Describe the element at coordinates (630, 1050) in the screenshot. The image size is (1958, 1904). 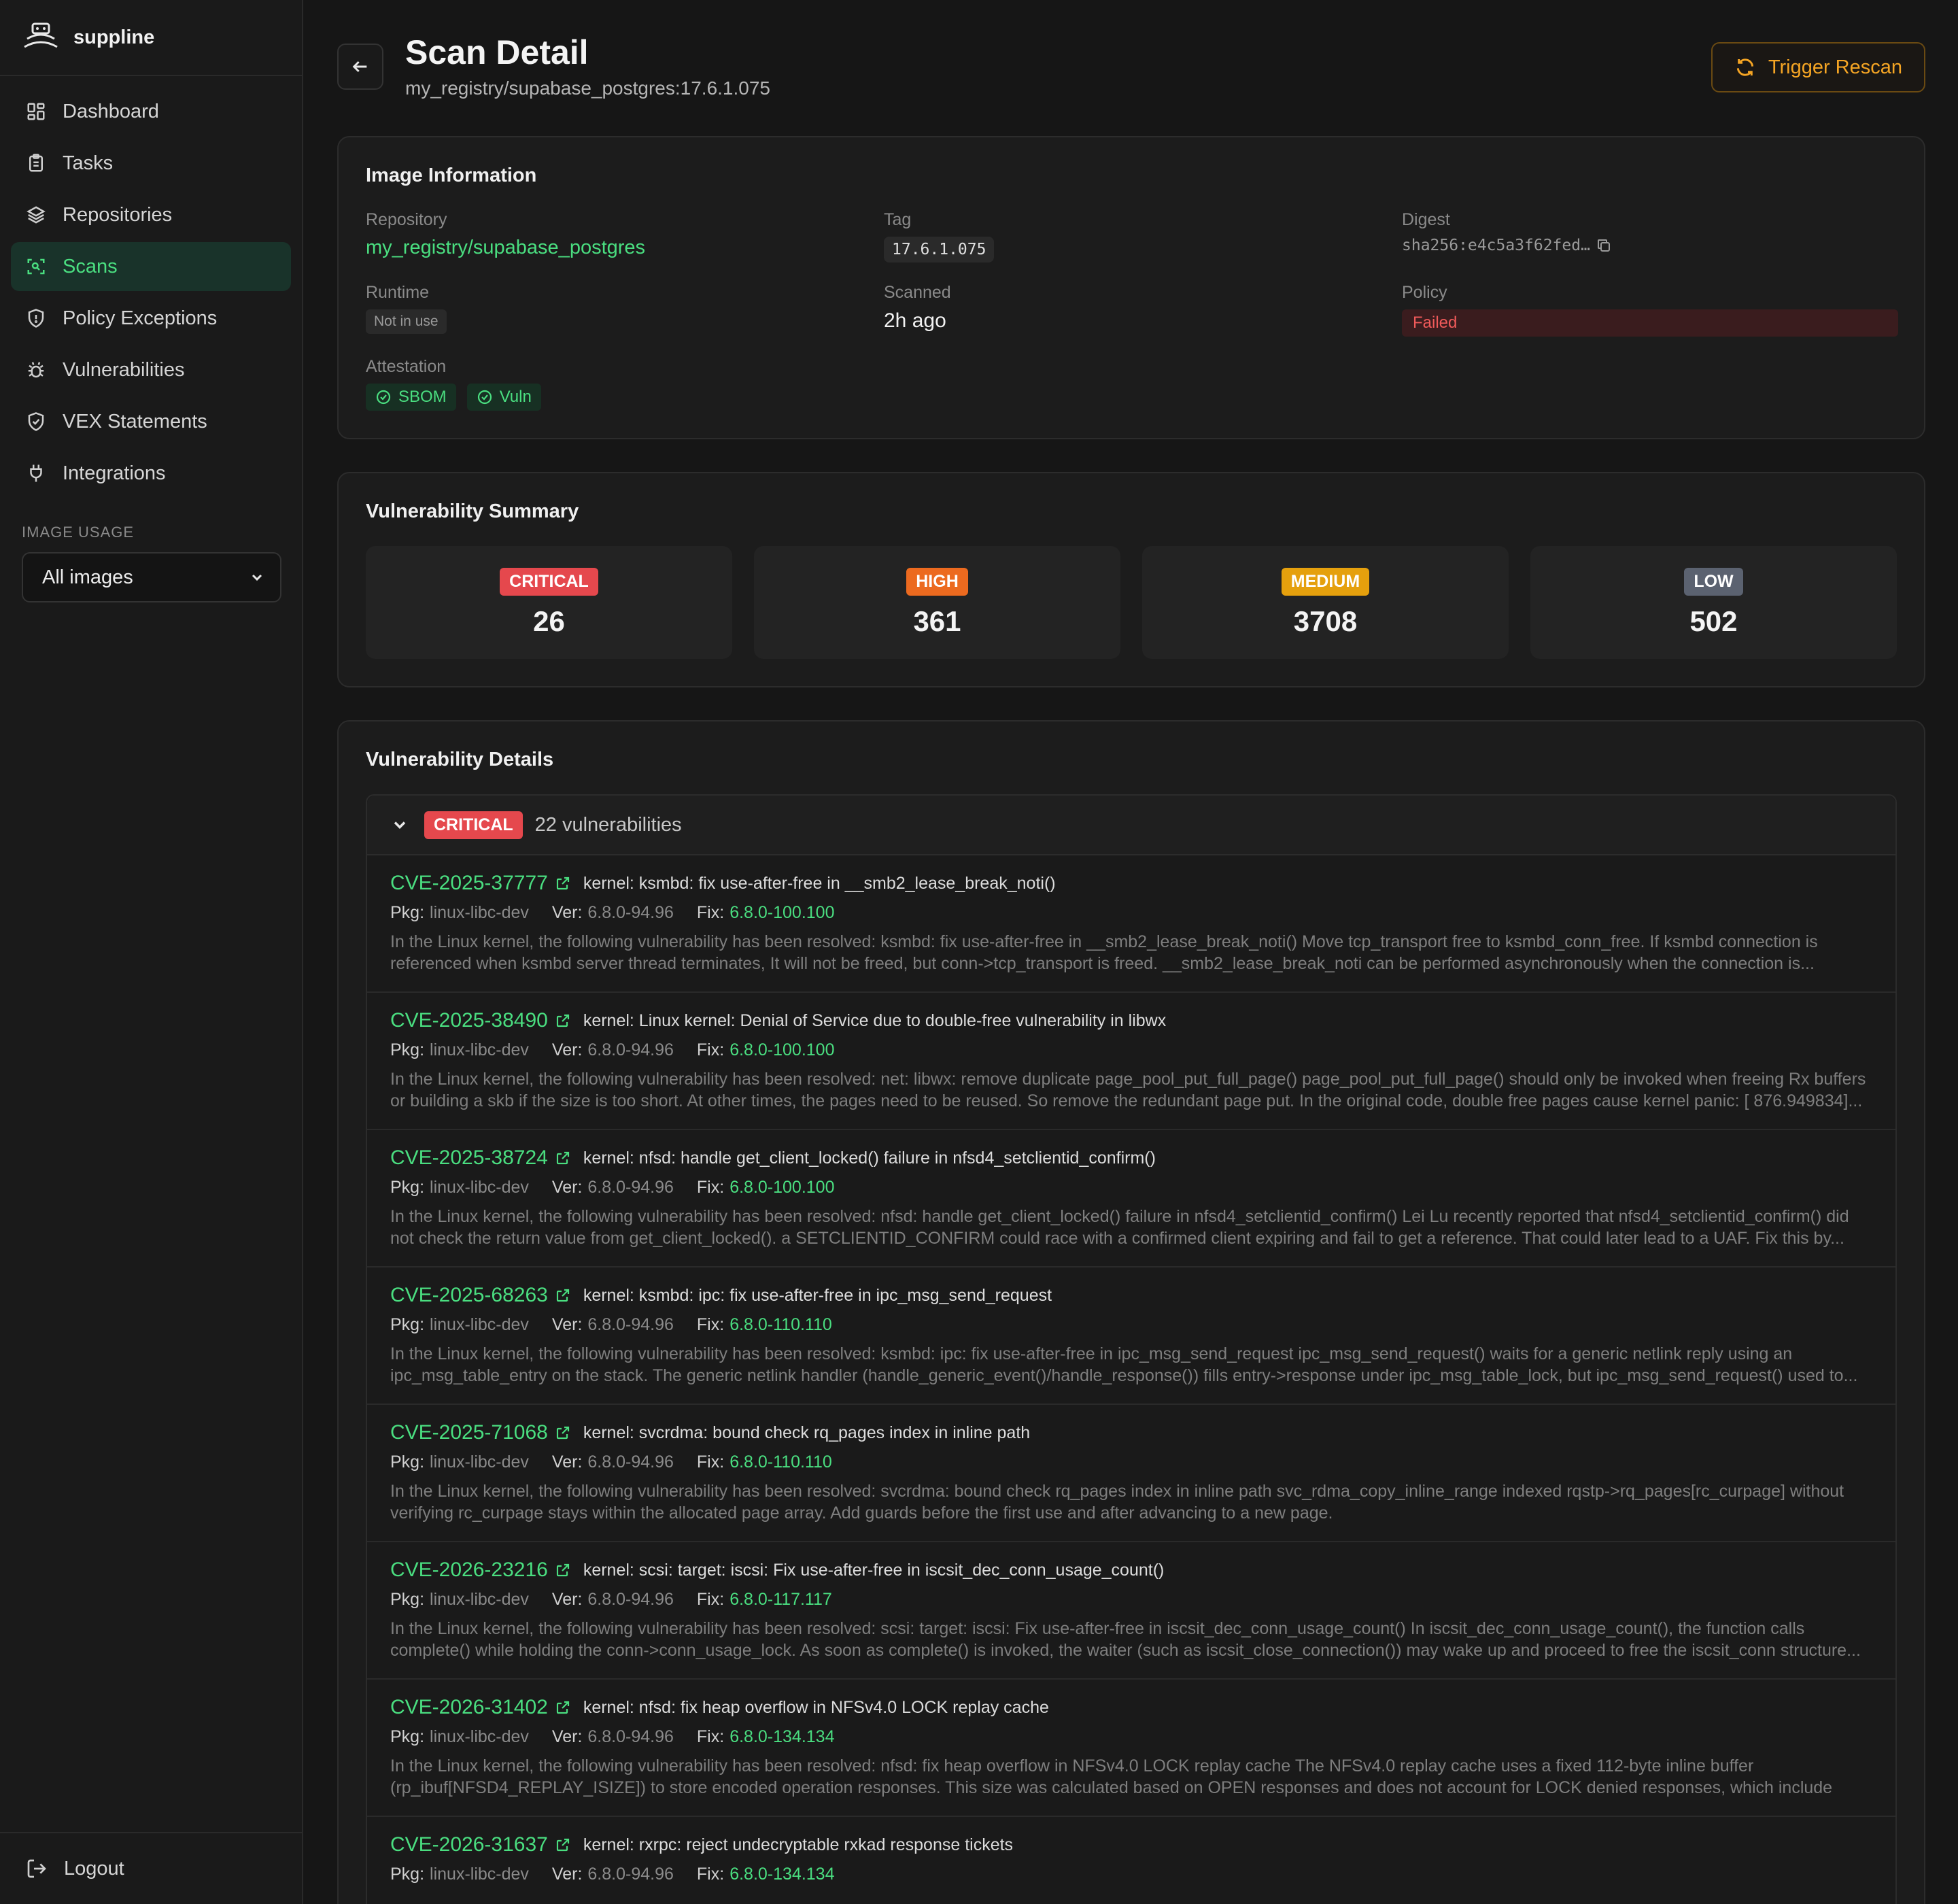
I see `ver-value: 6.8.0-94.96` at that location.